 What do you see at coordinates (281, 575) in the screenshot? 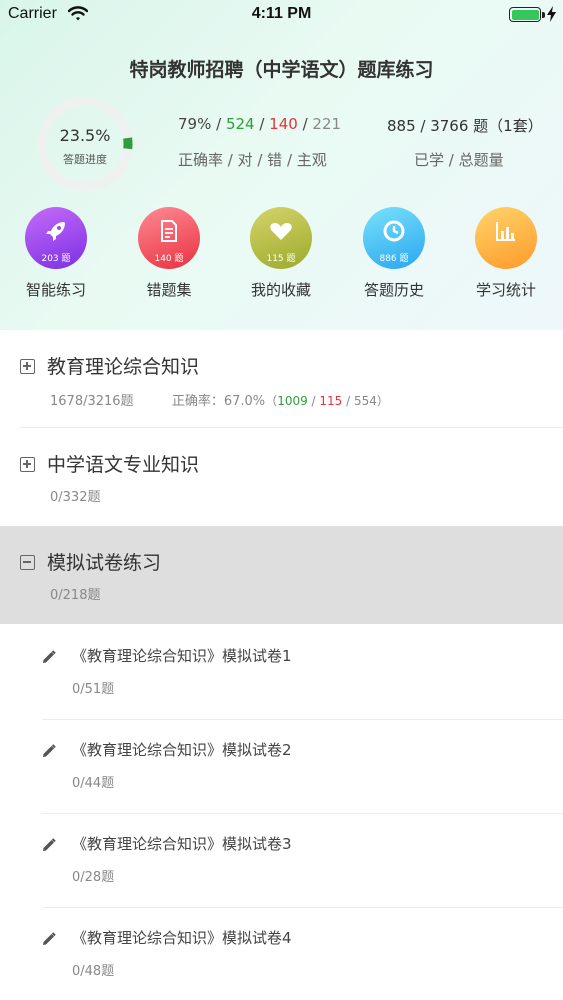
I see `category-row-expanded: 模拟试卷练习 0/218题` at bounding box center [281, 575].